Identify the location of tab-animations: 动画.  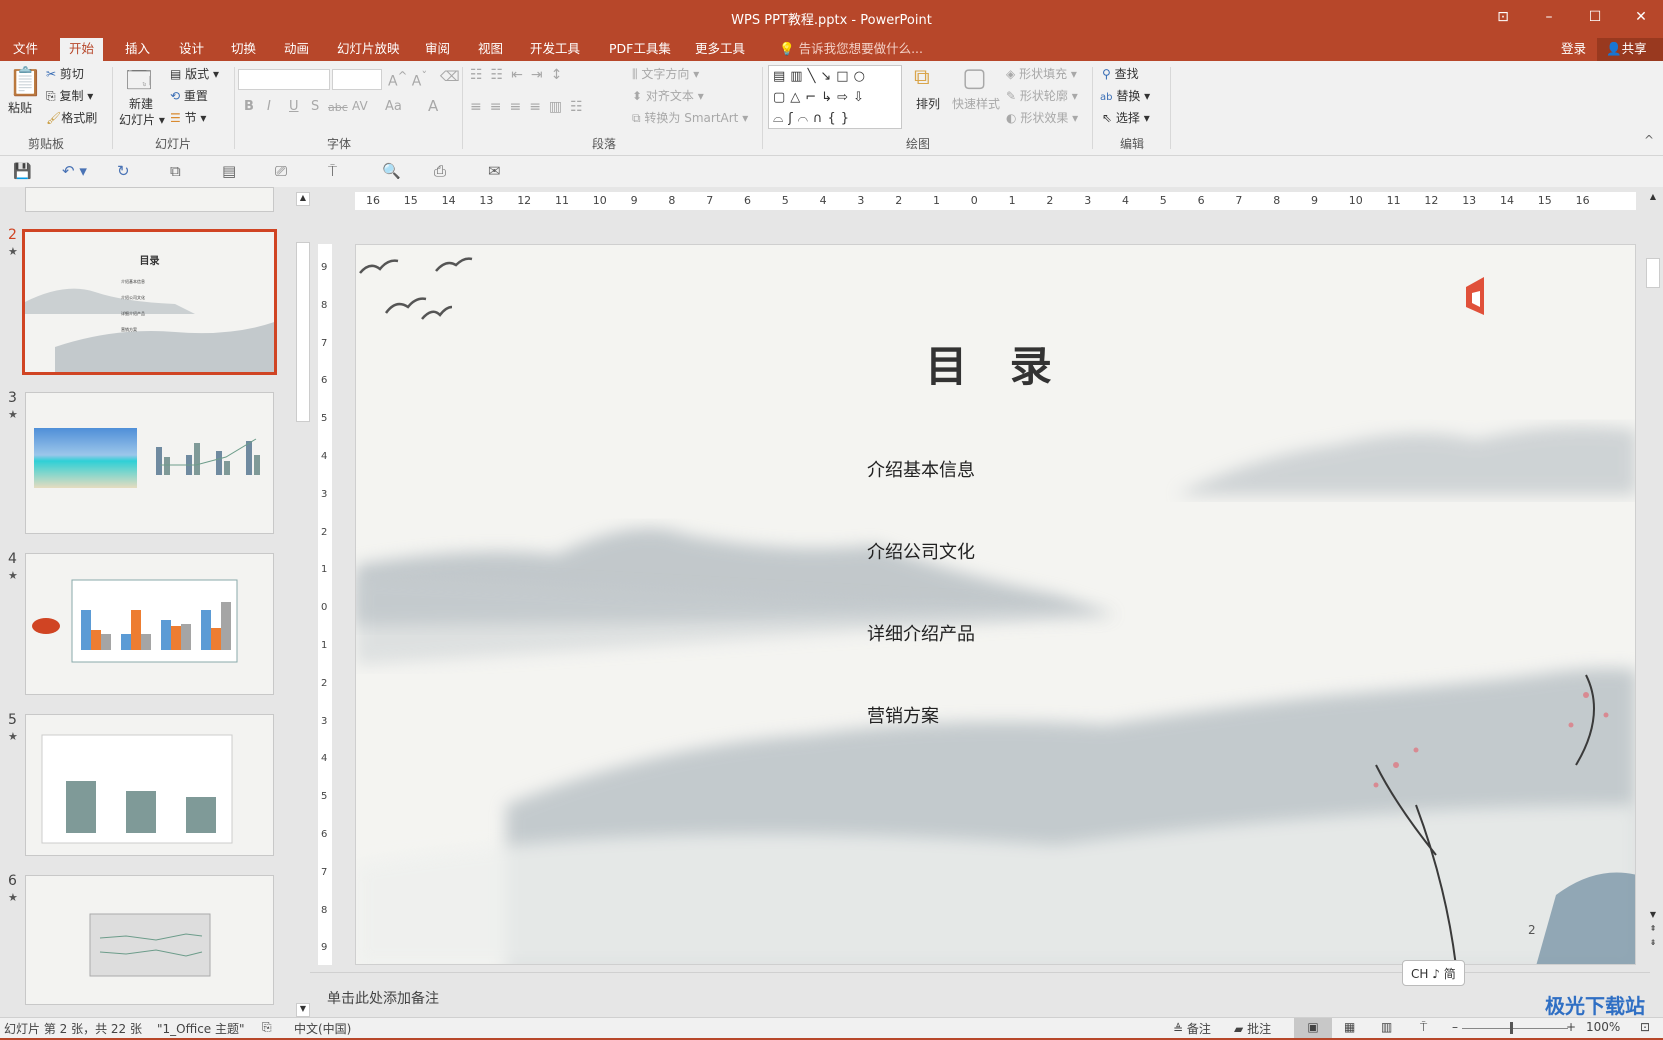
(296, 49).